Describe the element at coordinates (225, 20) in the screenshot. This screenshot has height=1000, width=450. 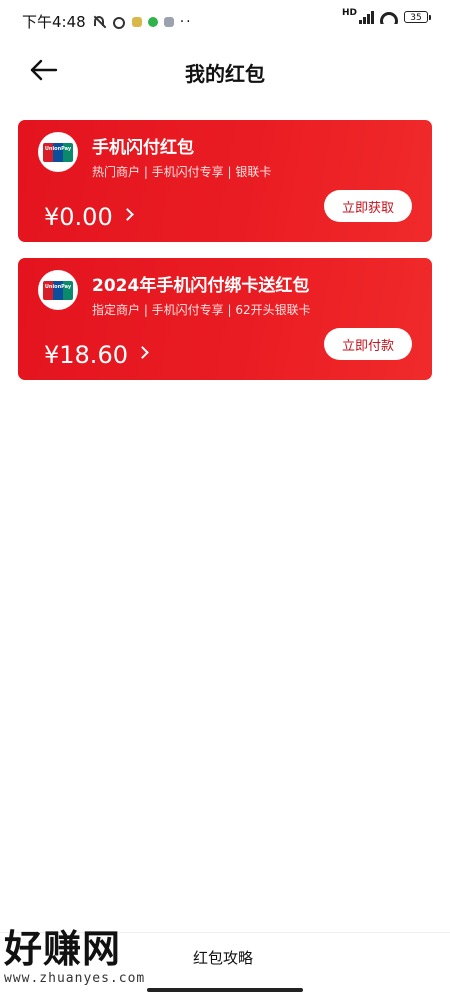
I see `status-bar: 下午4:48 ·· HD 35` at that location.